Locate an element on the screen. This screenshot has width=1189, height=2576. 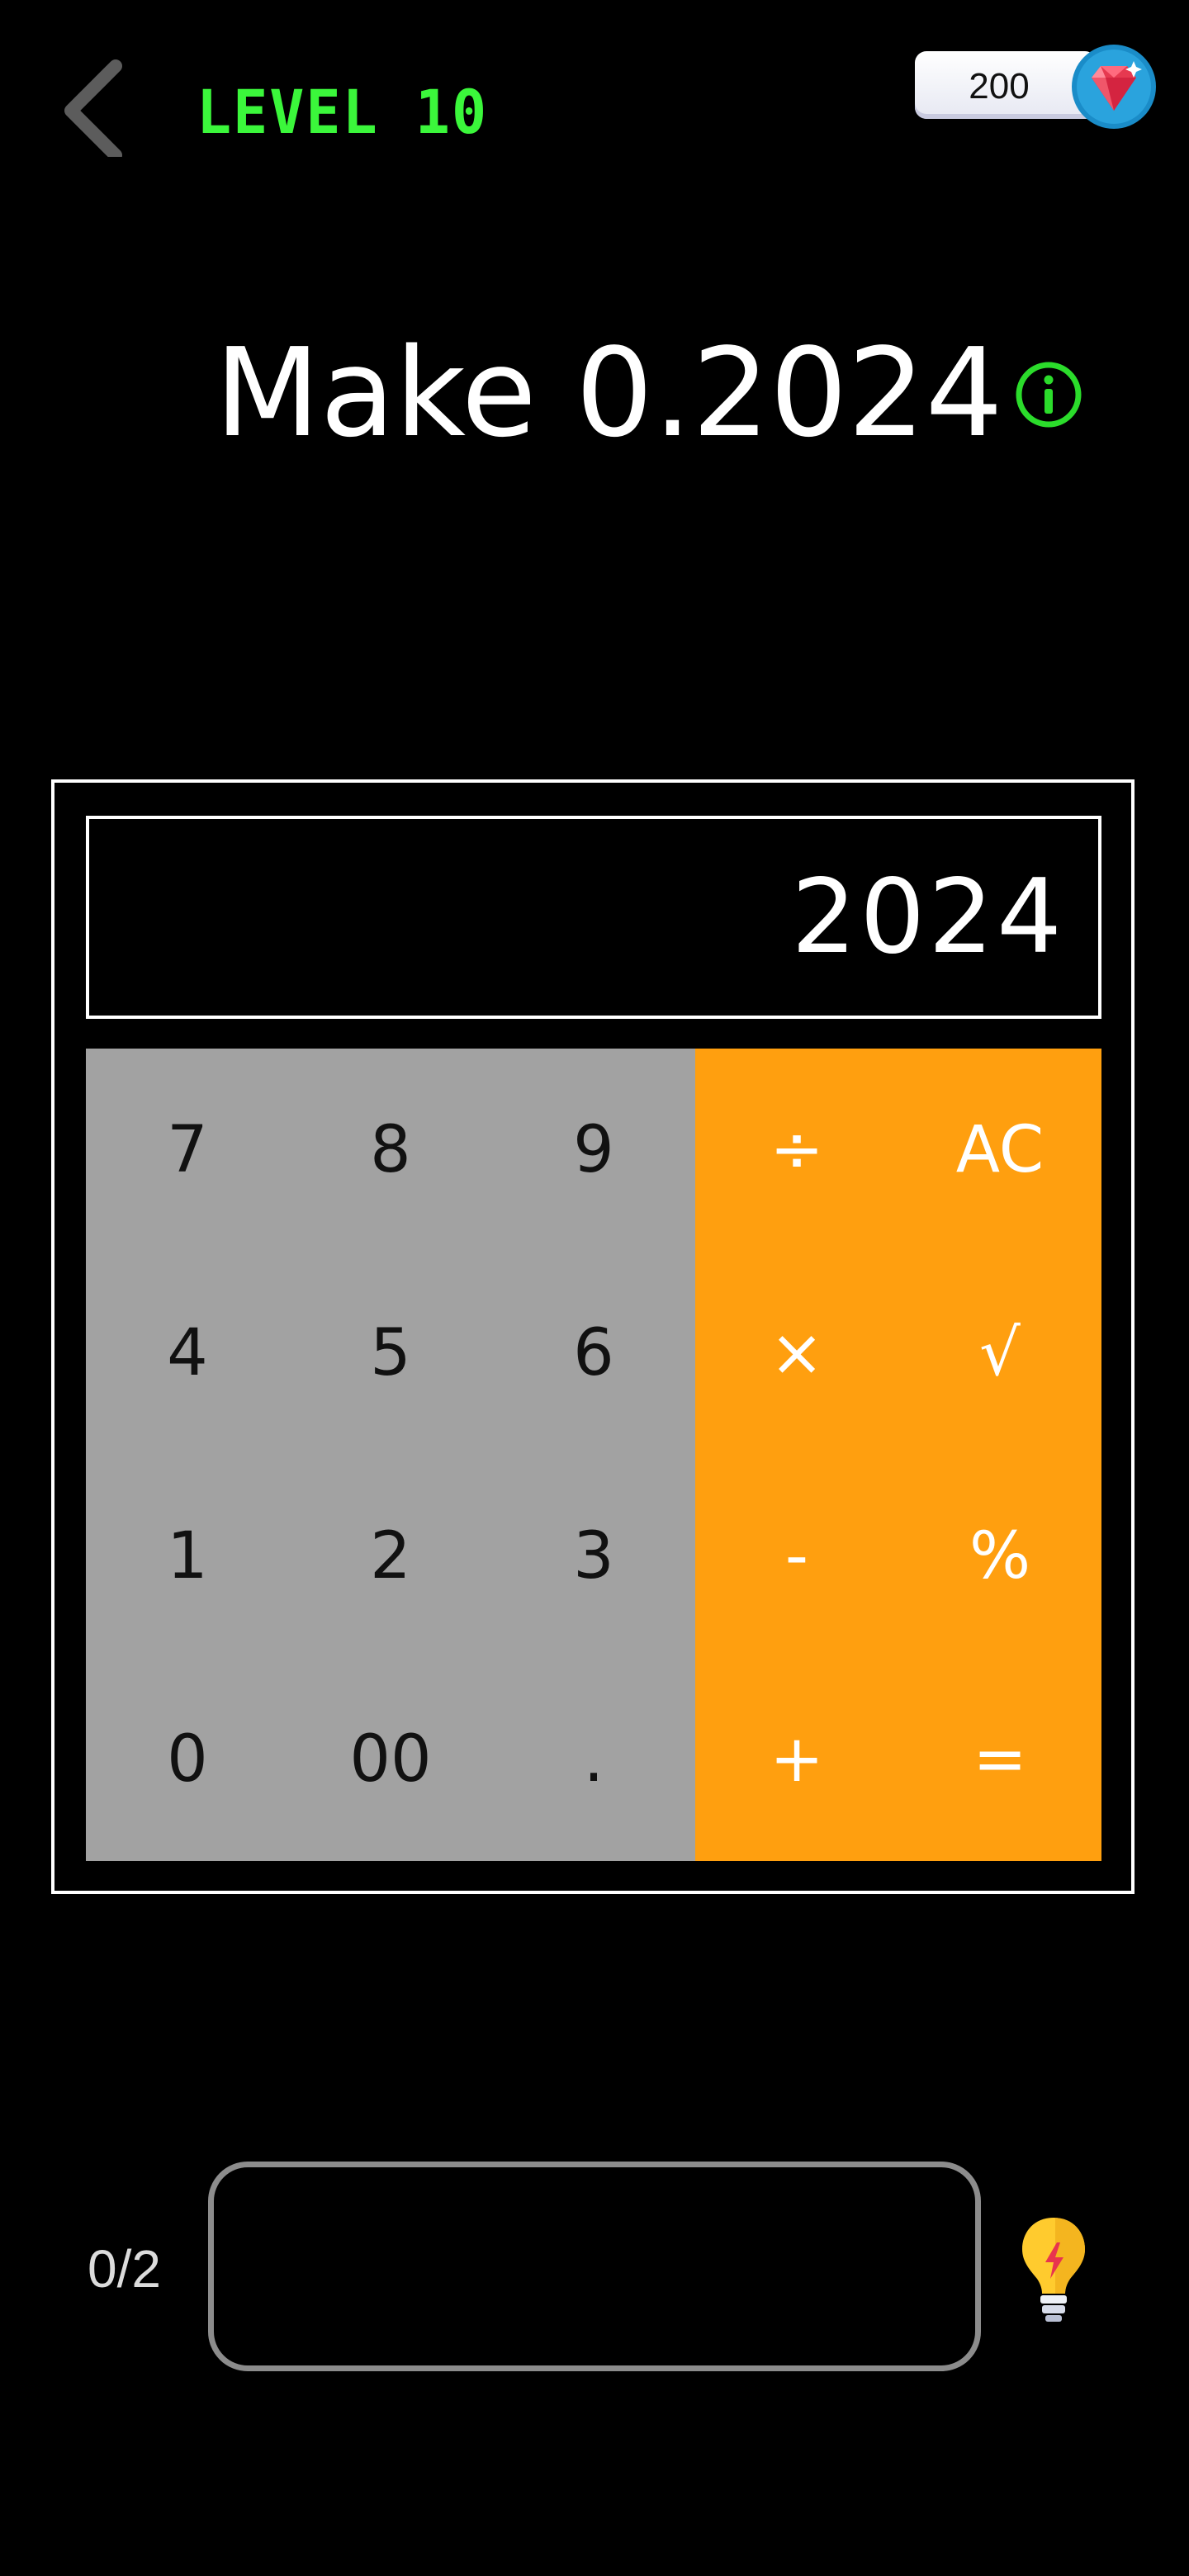
key-6: 6 is located at coordinates (593, 1353).